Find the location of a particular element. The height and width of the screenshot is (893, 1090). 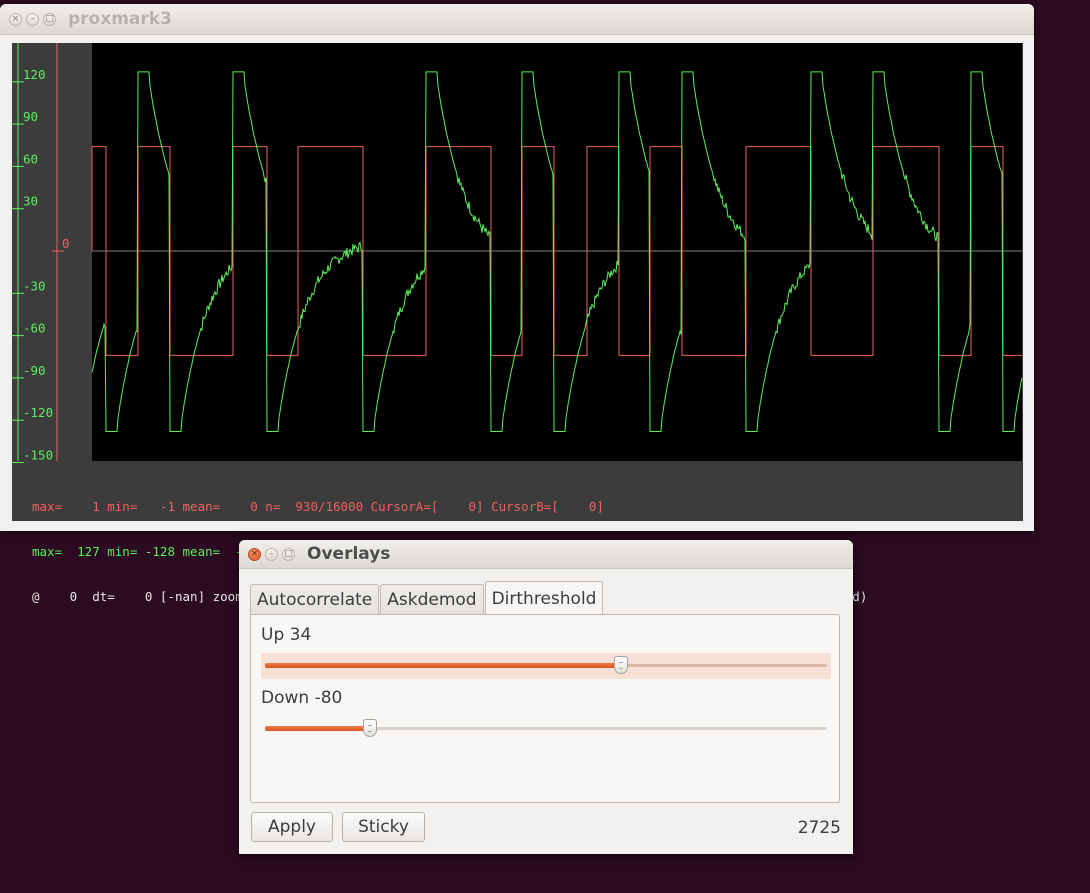

main-titlebar: × – □ proxmark3 is located at coordinates (517, 19).